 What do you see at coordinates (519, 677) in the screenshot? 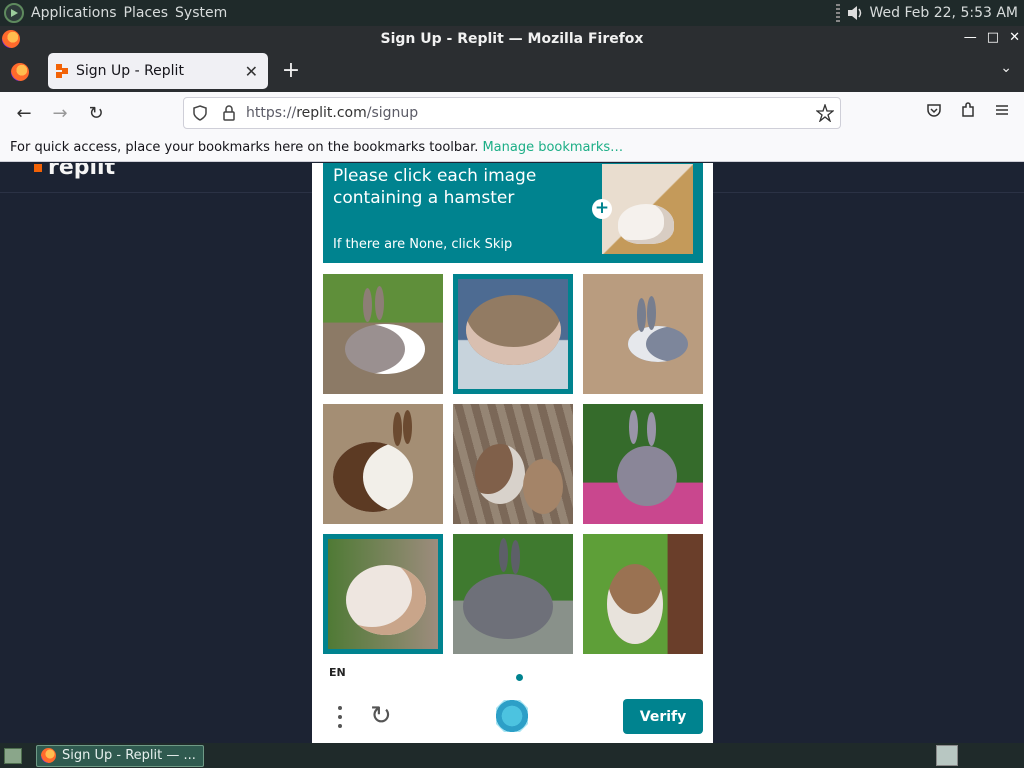
I see `page-indicator-dot` at bounding box center [519, 677].